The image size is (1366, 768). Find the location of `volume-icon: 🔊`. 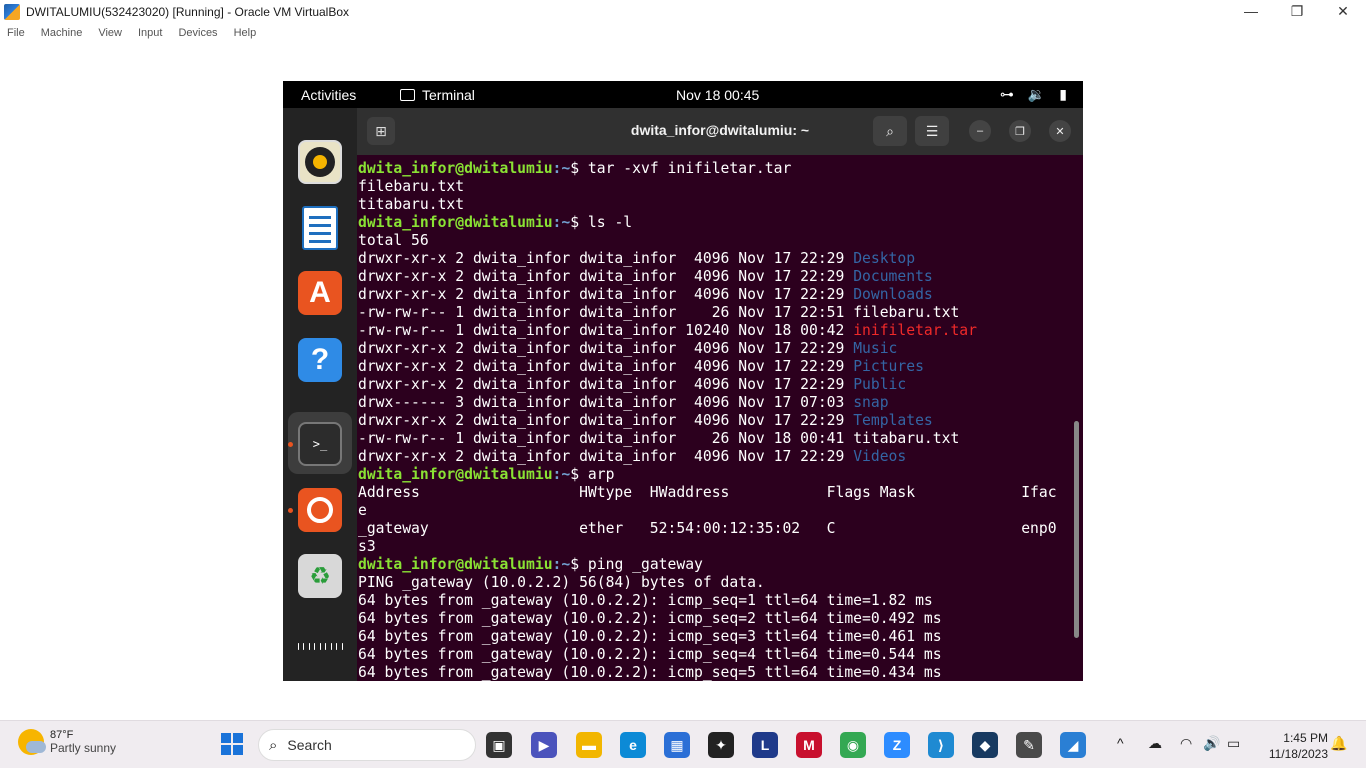

volume-icon: 🔊 is located at coordinates (1211, 743).